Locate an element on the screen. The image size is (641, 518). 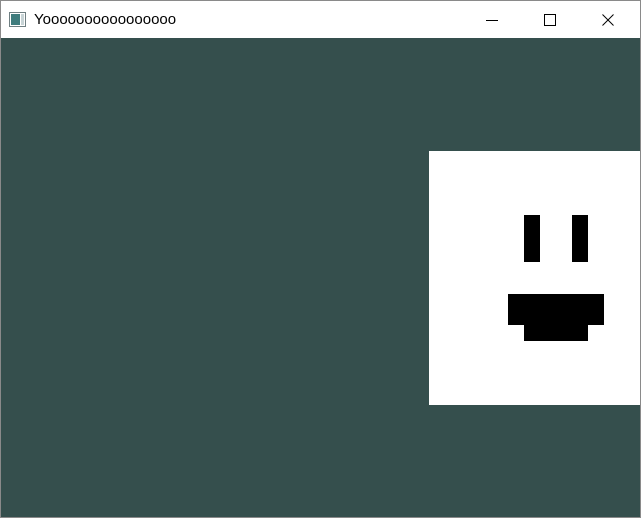
mouth-lower is located at coordinates (556, 333).